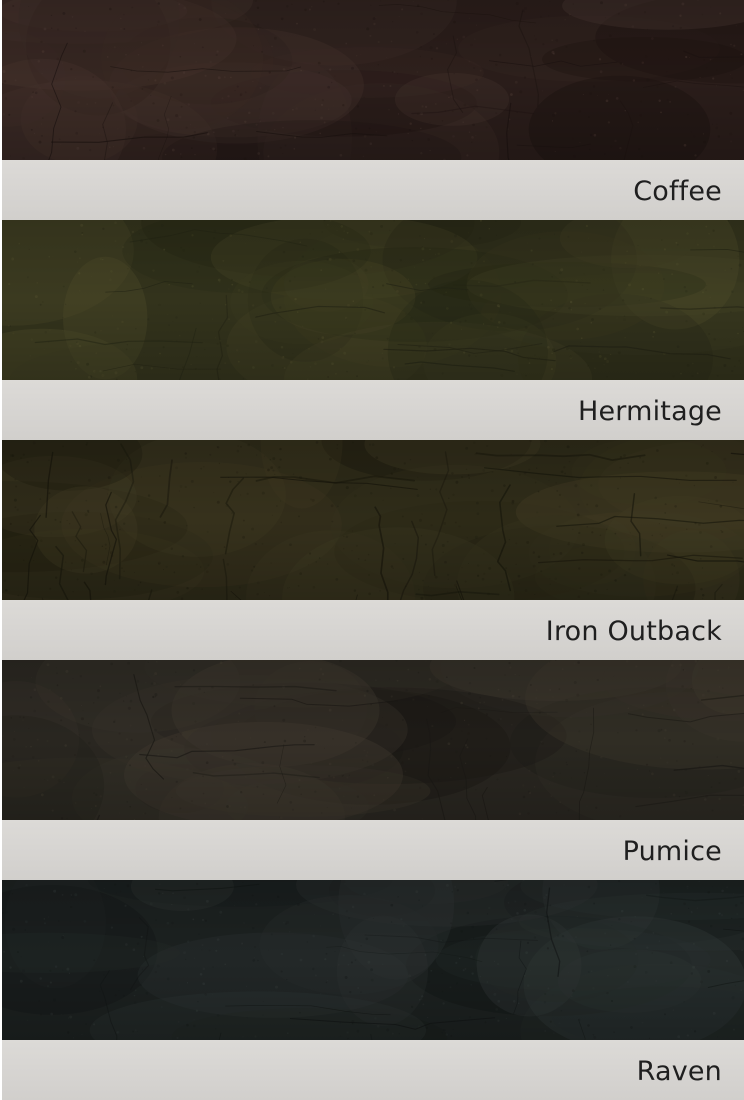 This screenshot has width=744, height=1100. What do you see at coordinates (679, 1071) in the screenshot?
I see `swatch-name-label: Raven` at bounding box center [679, 1071].